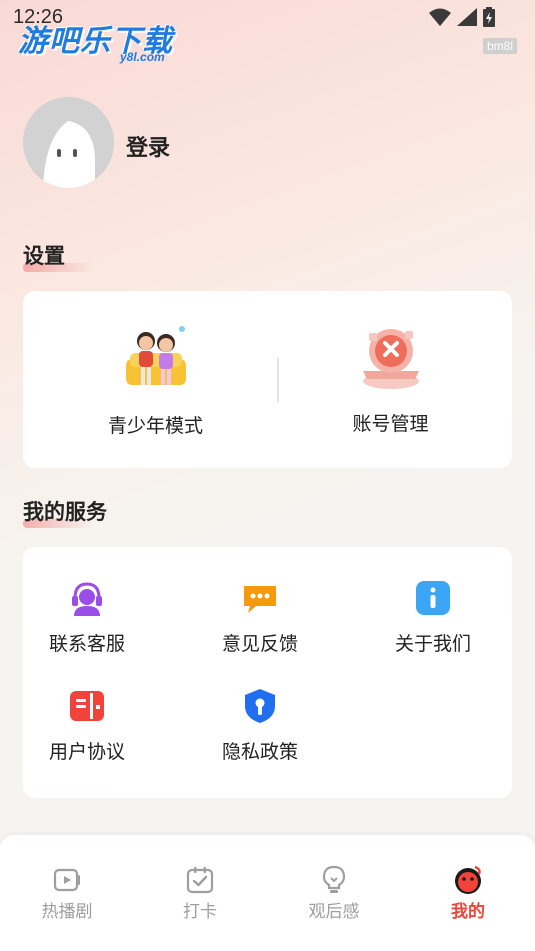 The width and height of the screenshot is (535, 951). What do you see at coordinates (489, 17) in the screenshot?
I see `battery-icon` at bounding box center [489, 17].